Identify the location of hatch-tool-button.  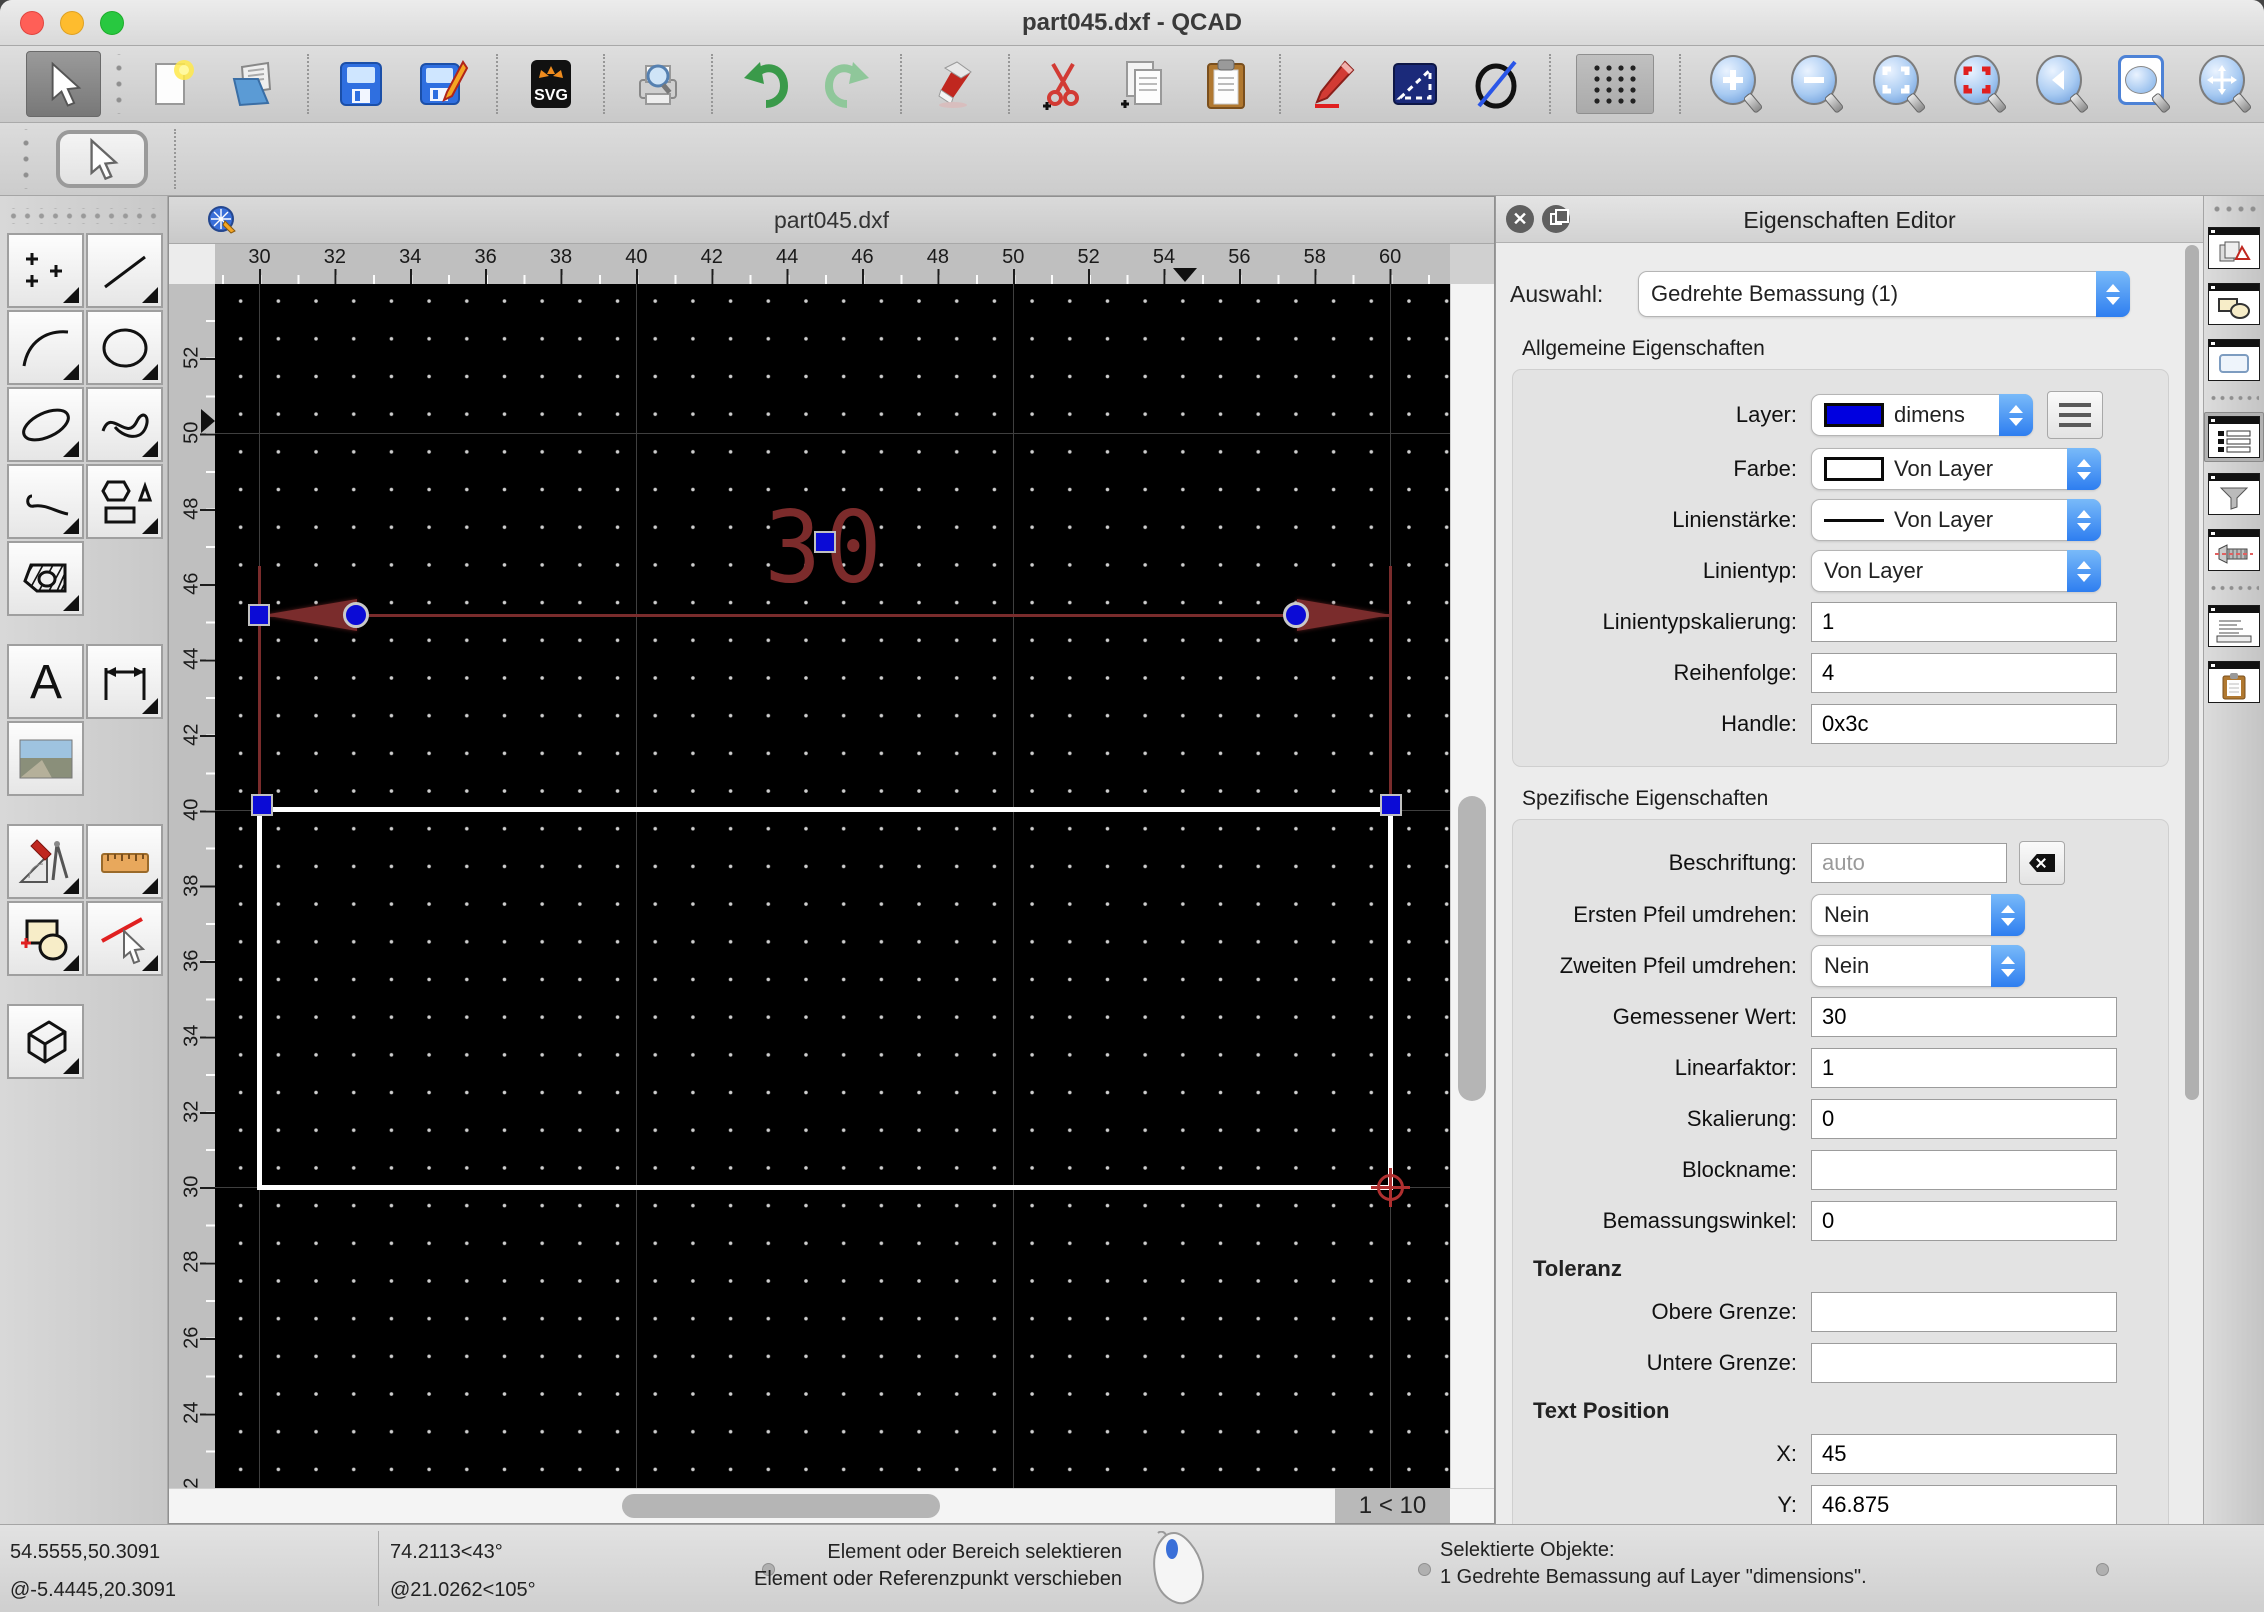
(45, 578).